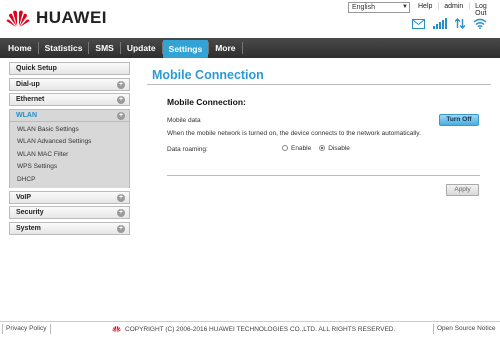 This screenshot has height=362, width=500. What do you see at coordinates (28, 228) in the screenshot?
I see `sidebar-item-label: System` at bounding box center [28, 228].